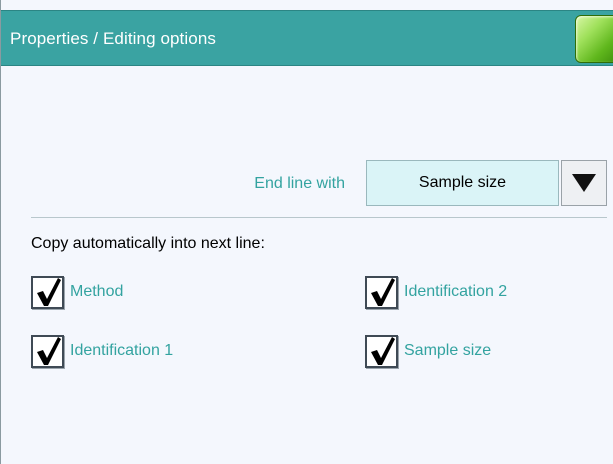  I want to click on checkbox-item-identification-2: Identification 2, so click(436, 292).